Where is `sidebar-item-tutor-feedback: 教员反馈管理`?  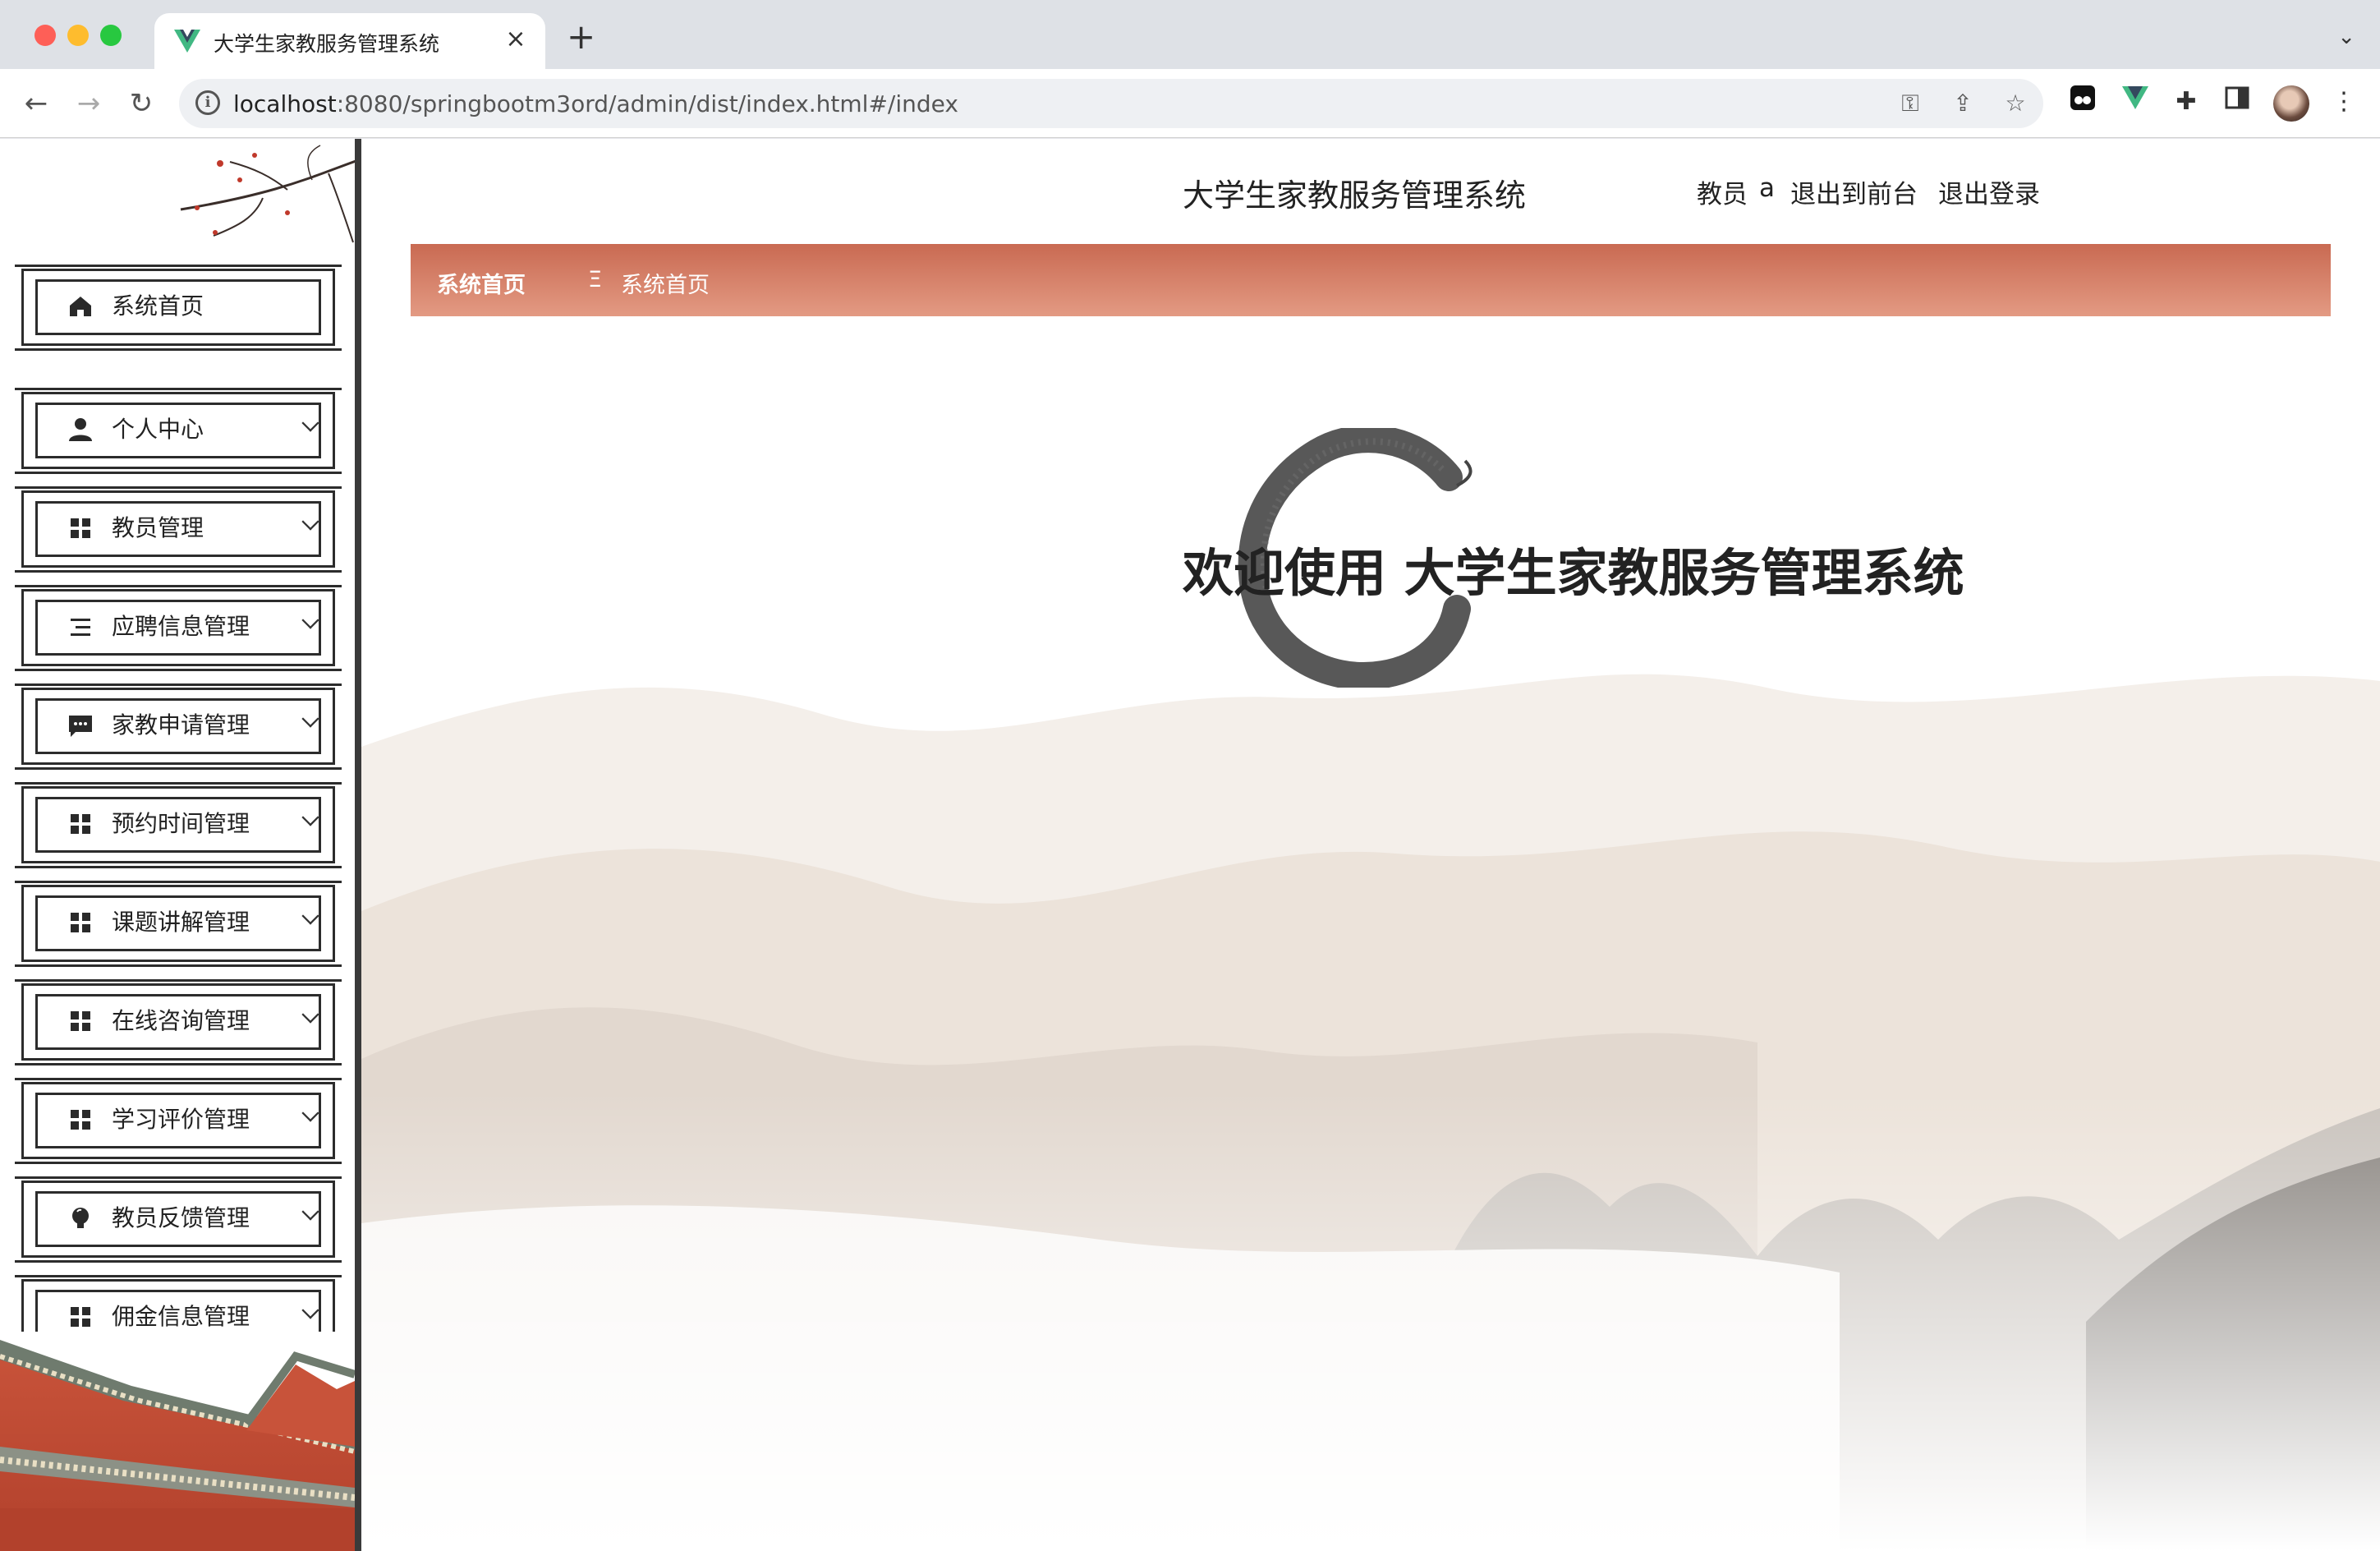
sidebar-item-tutor-feedback: 教员反馈管理 is located at coordinates (178, 1219).